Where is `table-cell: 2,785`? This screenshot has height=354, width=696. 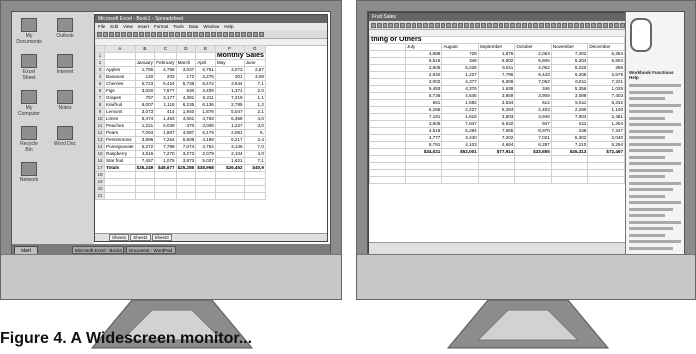 table-cell: 2,785 is located at coordinates (229, 105).